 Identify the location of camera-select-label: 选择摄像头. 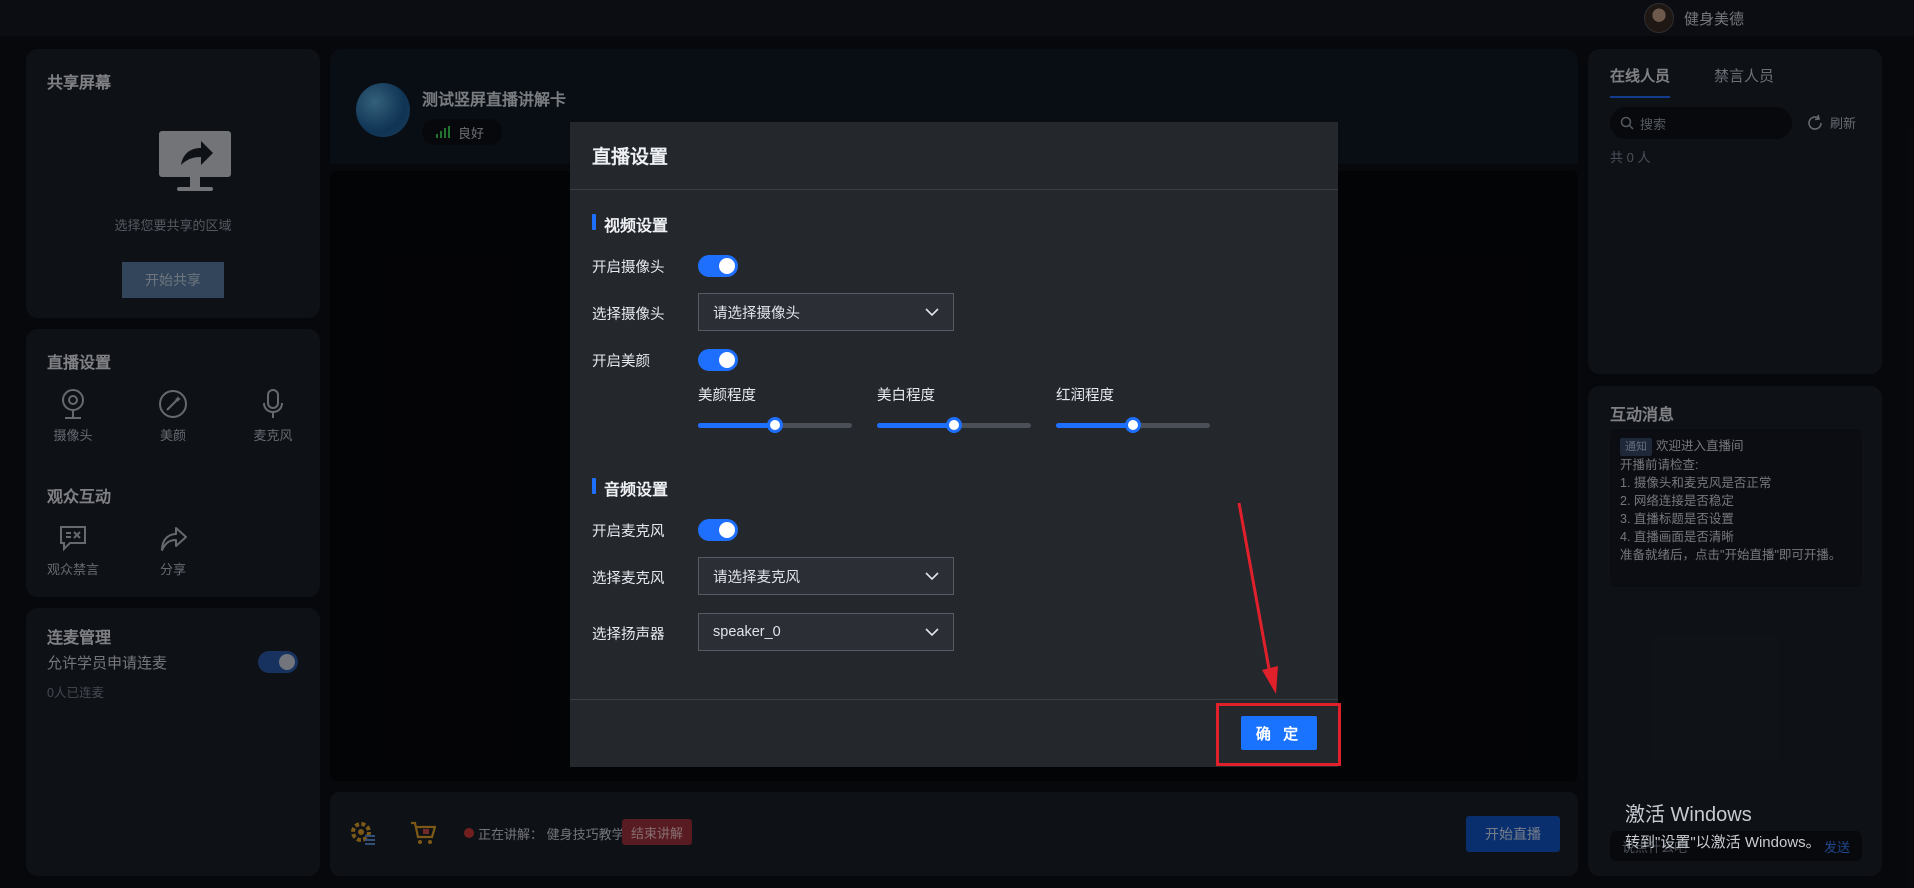
(628, 315).